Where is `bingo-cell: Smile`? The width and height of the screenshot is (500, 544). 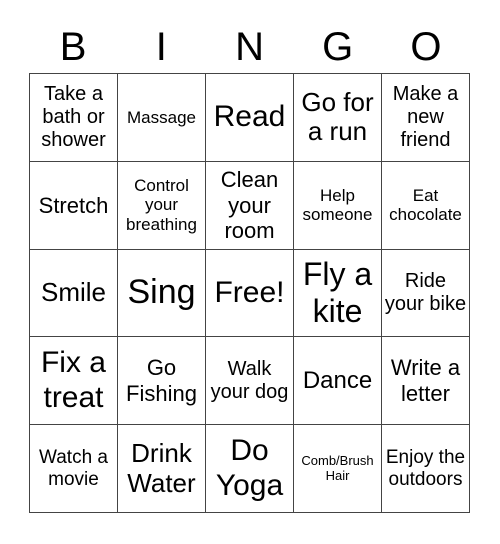
bingo-cell: Smile is located at coordinates (74, 293).